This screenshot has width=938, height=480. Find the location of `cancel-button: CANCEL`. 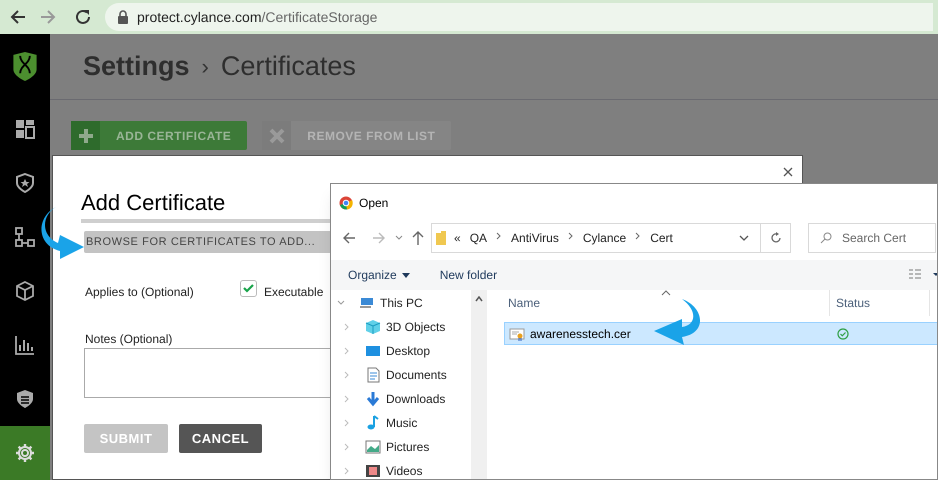

cancel-button: CANCEL is located at coordinates (220, 438).